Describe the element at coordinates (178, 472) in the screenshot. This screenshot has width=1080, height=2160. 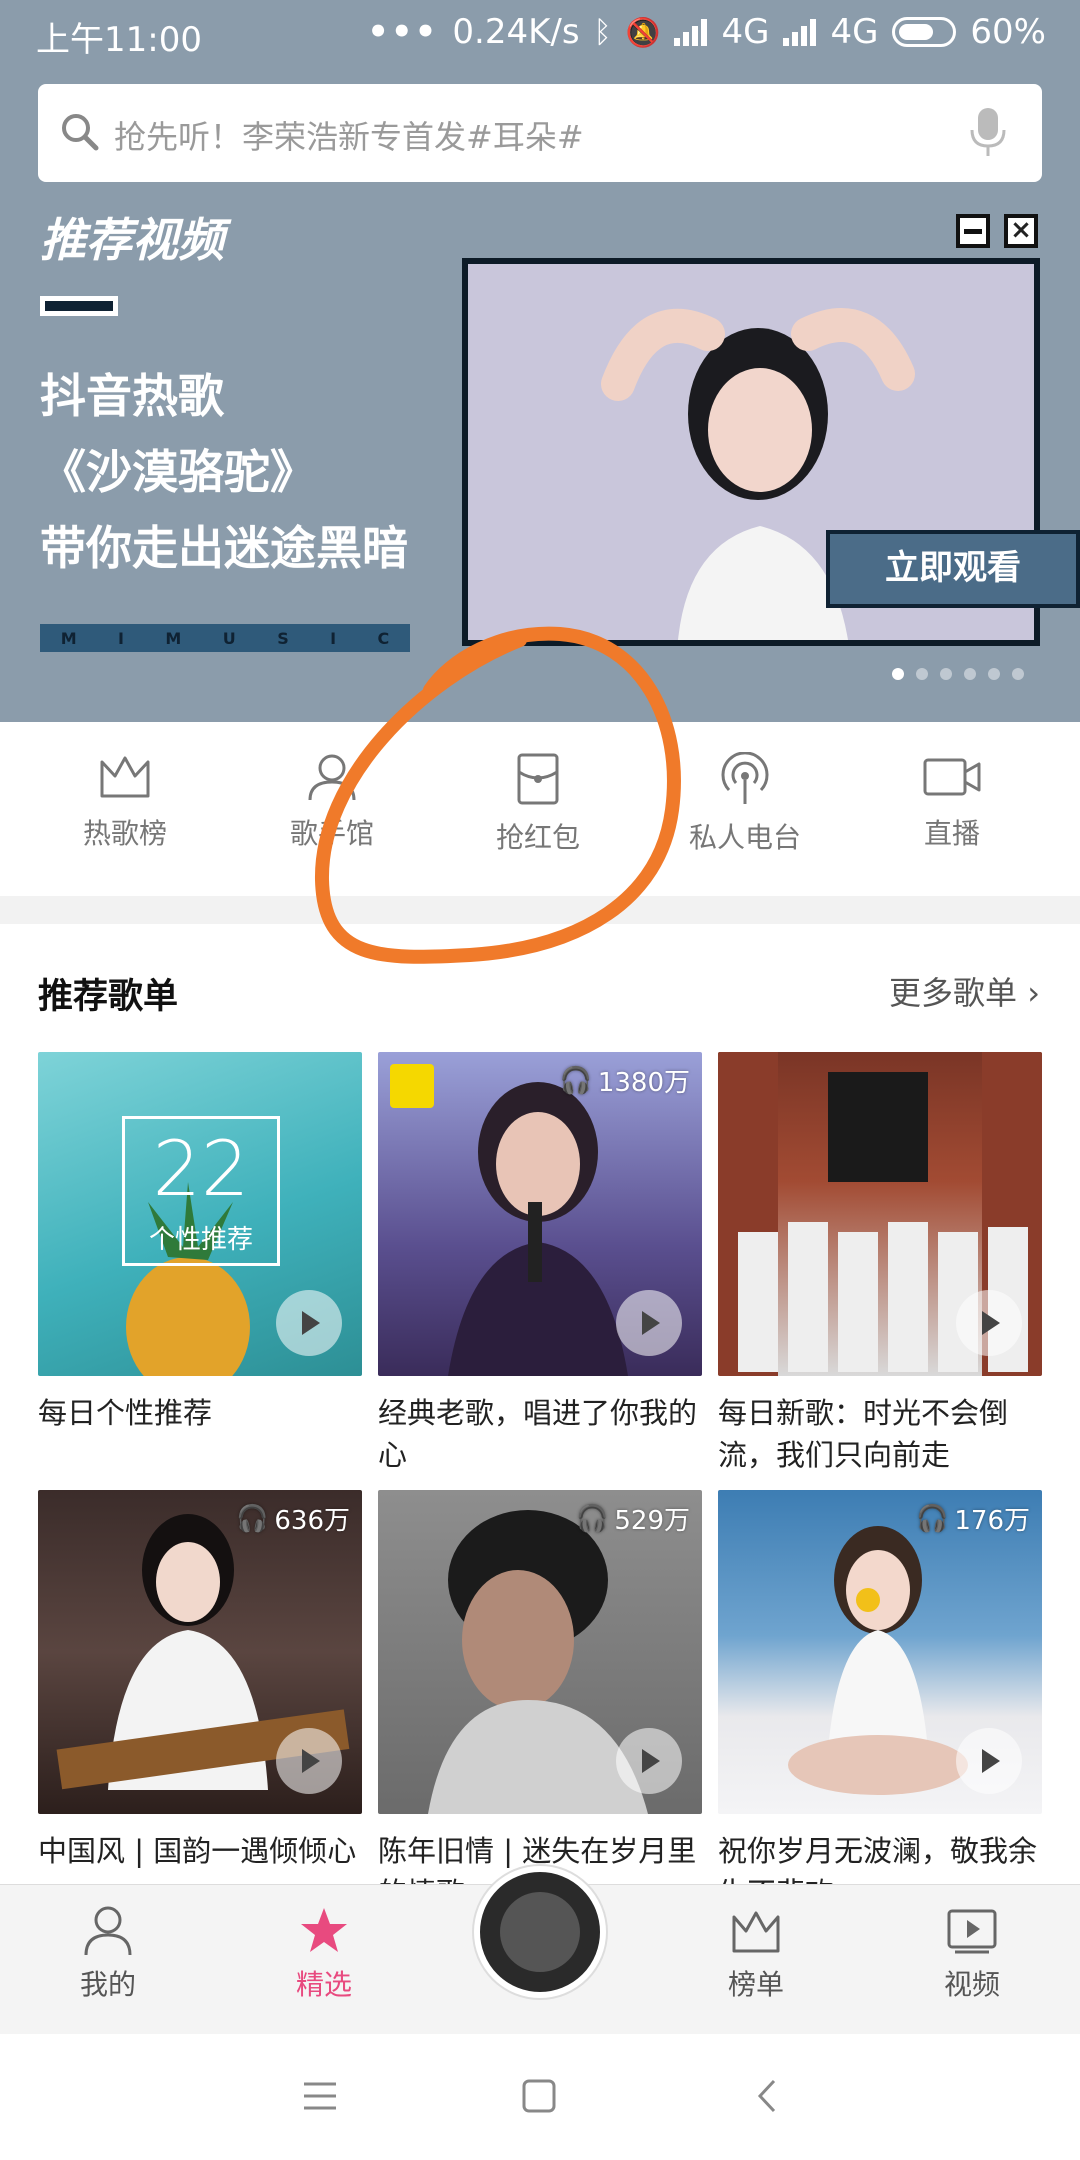
I see `banner-line-2: 《沙漠骆驼》` at that location.